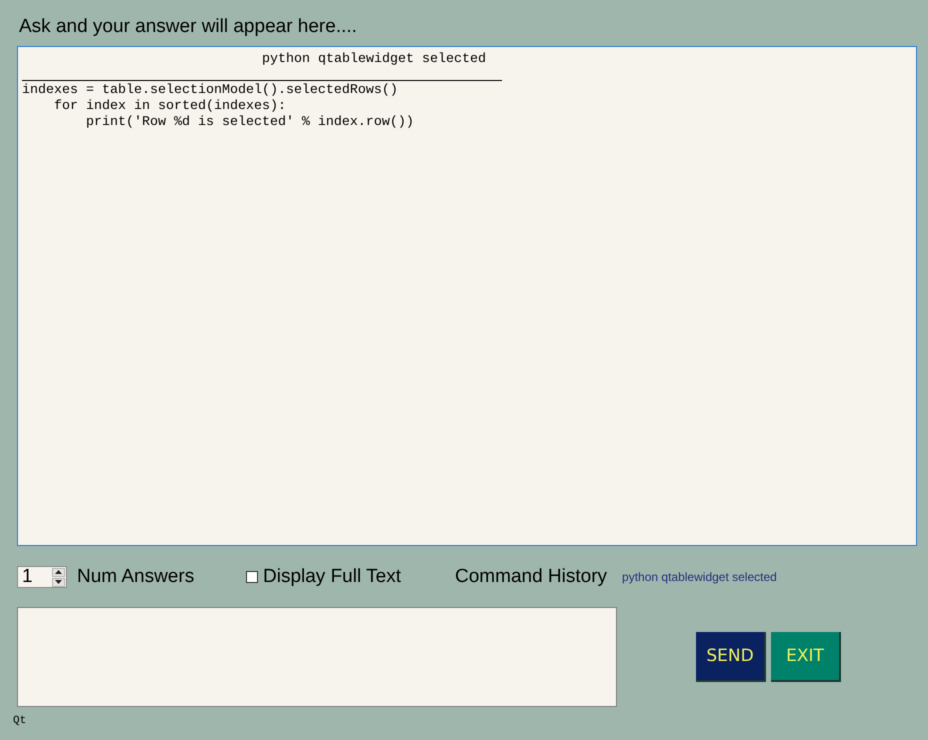 The image size is (928, 740). I want to click on status-text: Qt, so click(20, 721).